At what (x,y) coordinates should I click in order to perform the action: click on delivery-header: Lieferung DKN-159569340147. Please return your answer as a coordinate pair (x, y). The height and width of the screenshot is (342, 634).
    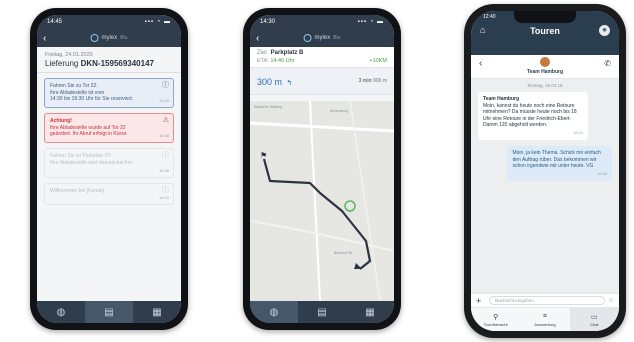
    Looking at the image, I should click on (109, 65).